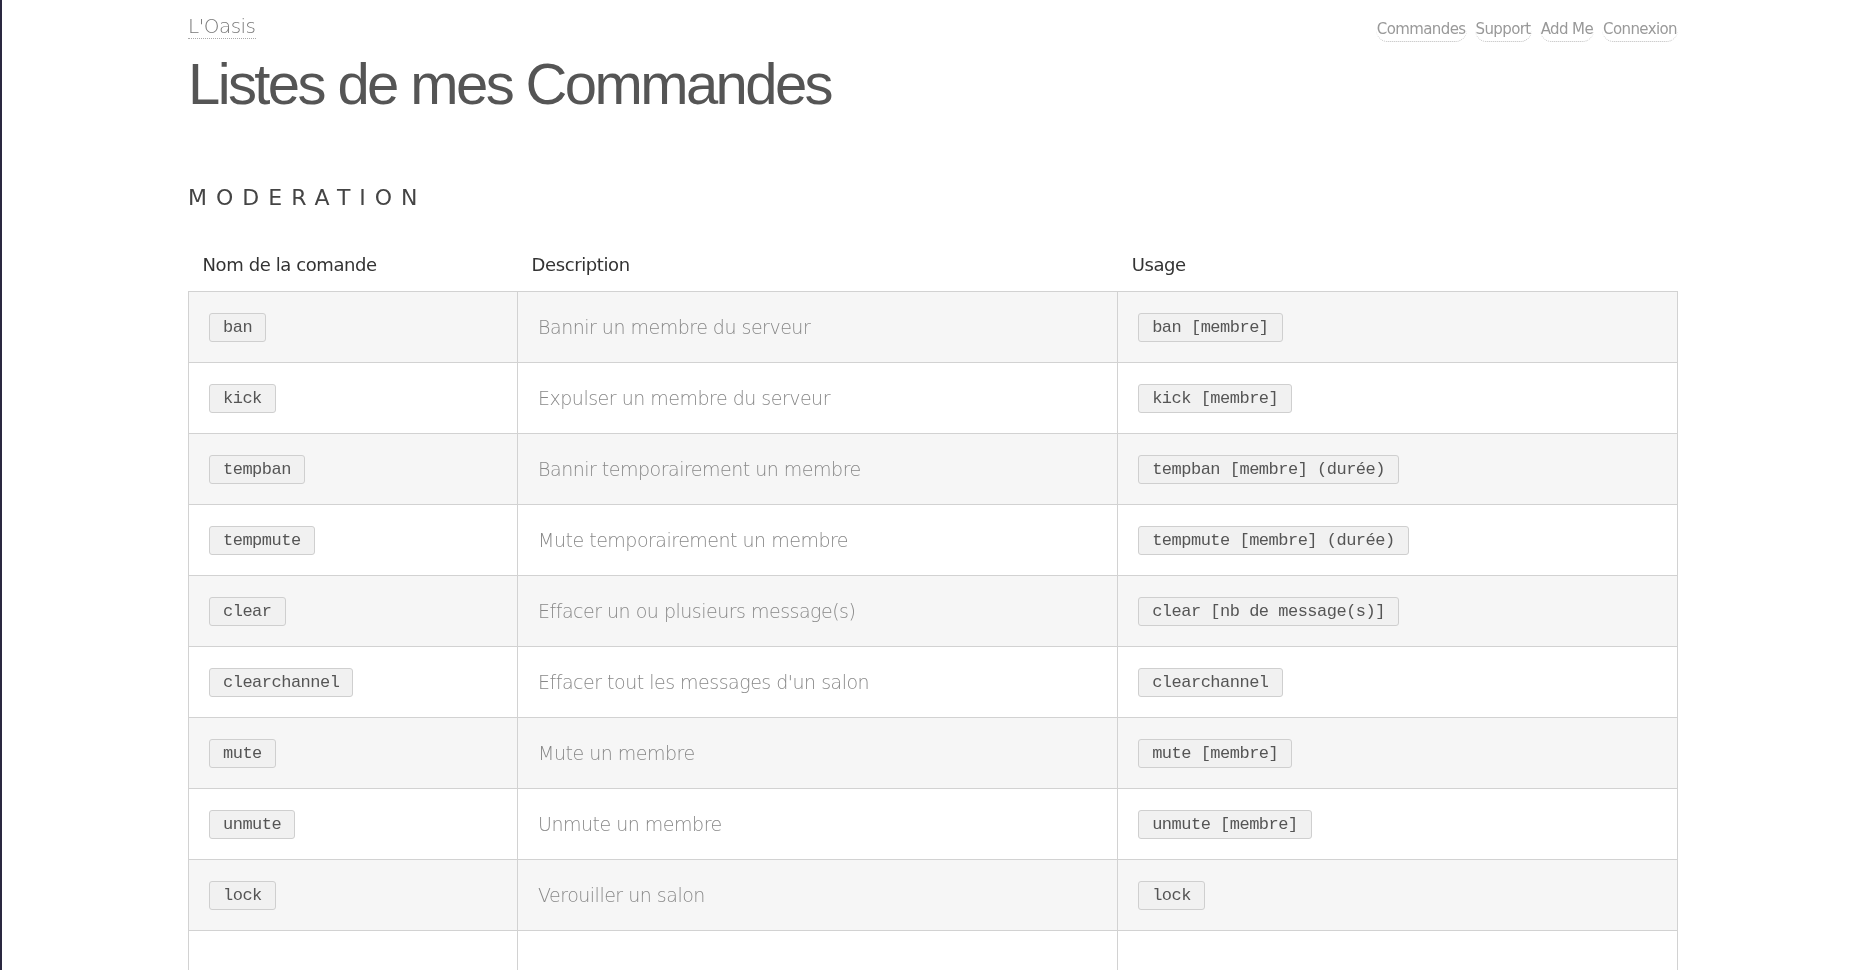  Describe the element at coordinates (308, 197) in the screenshot. I see `section-heading: MODERATION` at that location.